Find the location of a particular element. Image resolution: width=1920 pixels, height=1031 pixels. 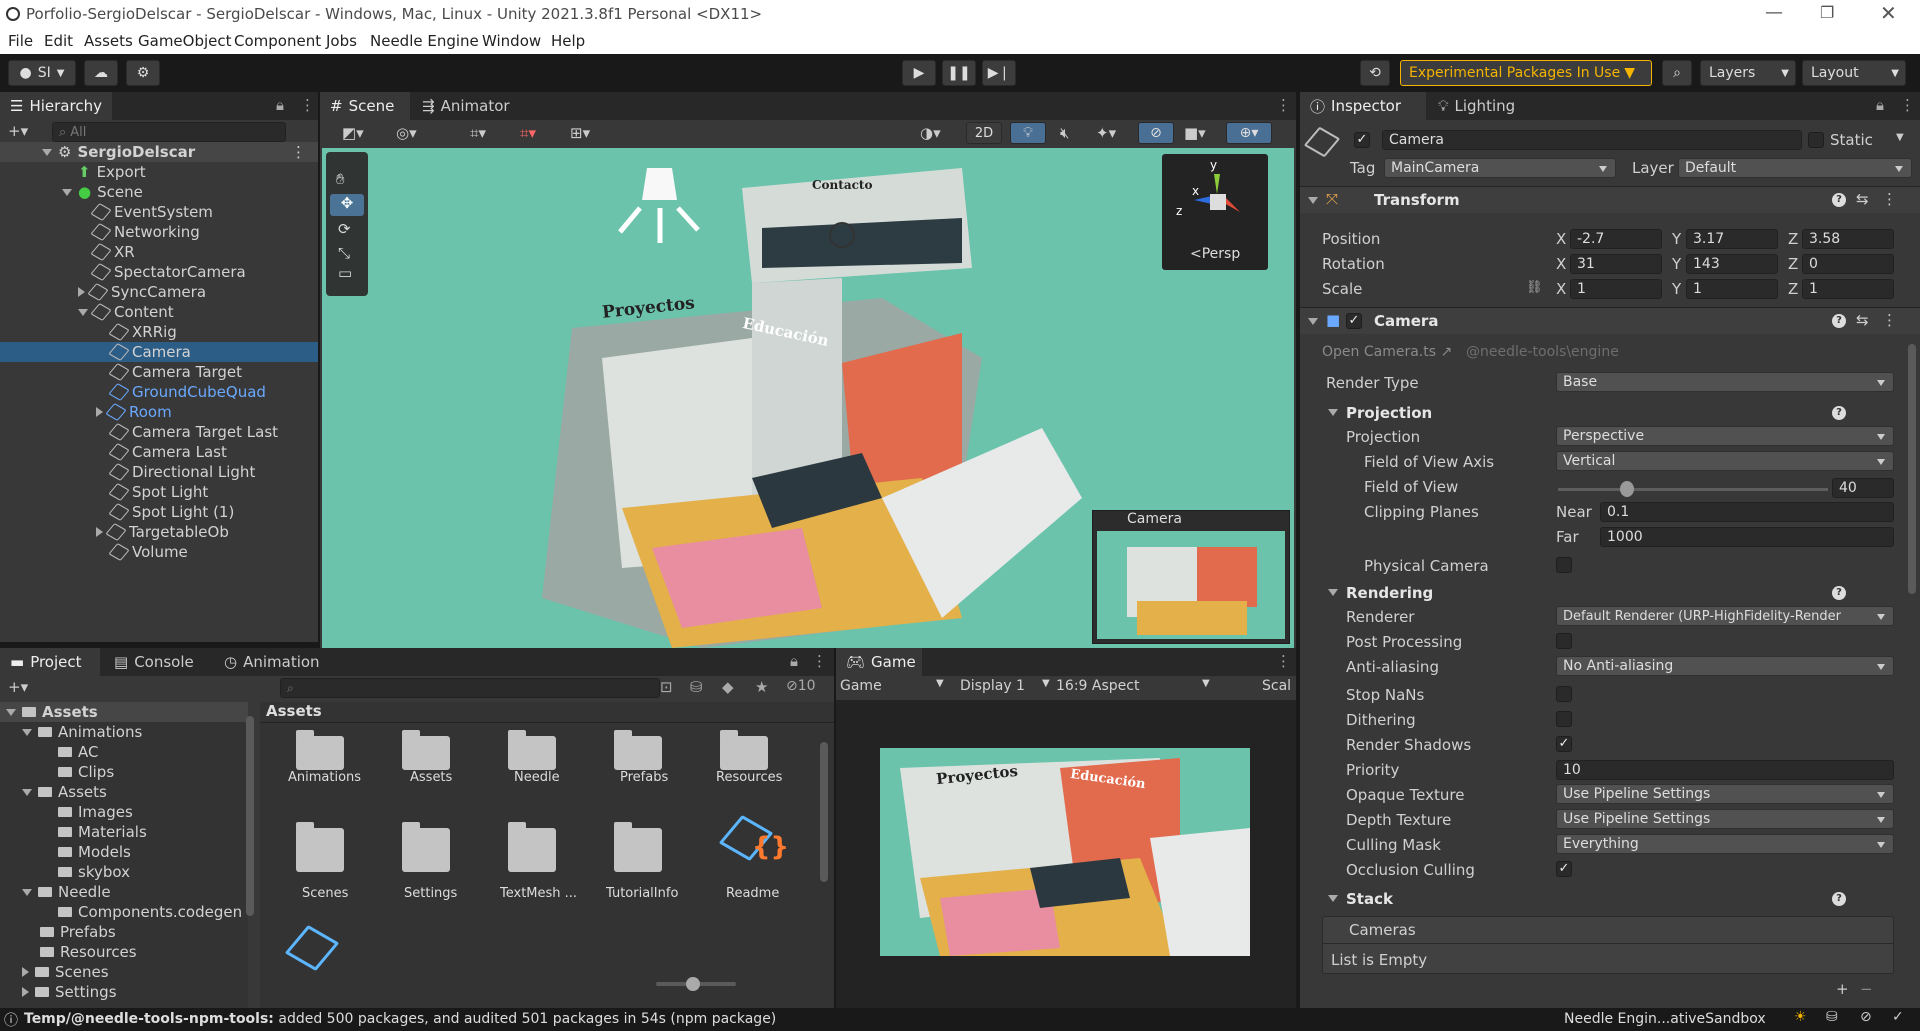

preset-icon: ⇆ is located at coordinates (1862, 199).